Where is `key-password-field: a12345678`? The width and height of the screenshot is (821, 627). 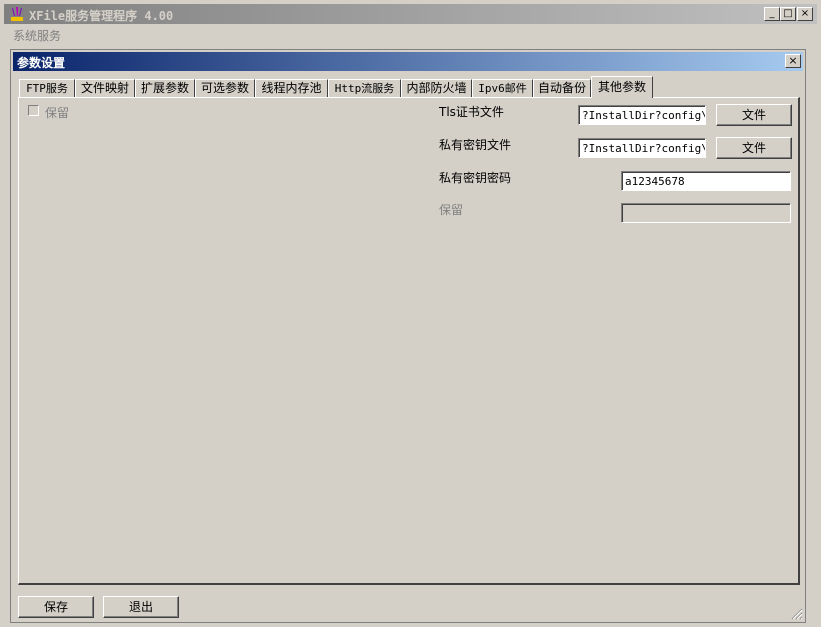
key-password-field: a12345678 is located at coordinates (706, 181).